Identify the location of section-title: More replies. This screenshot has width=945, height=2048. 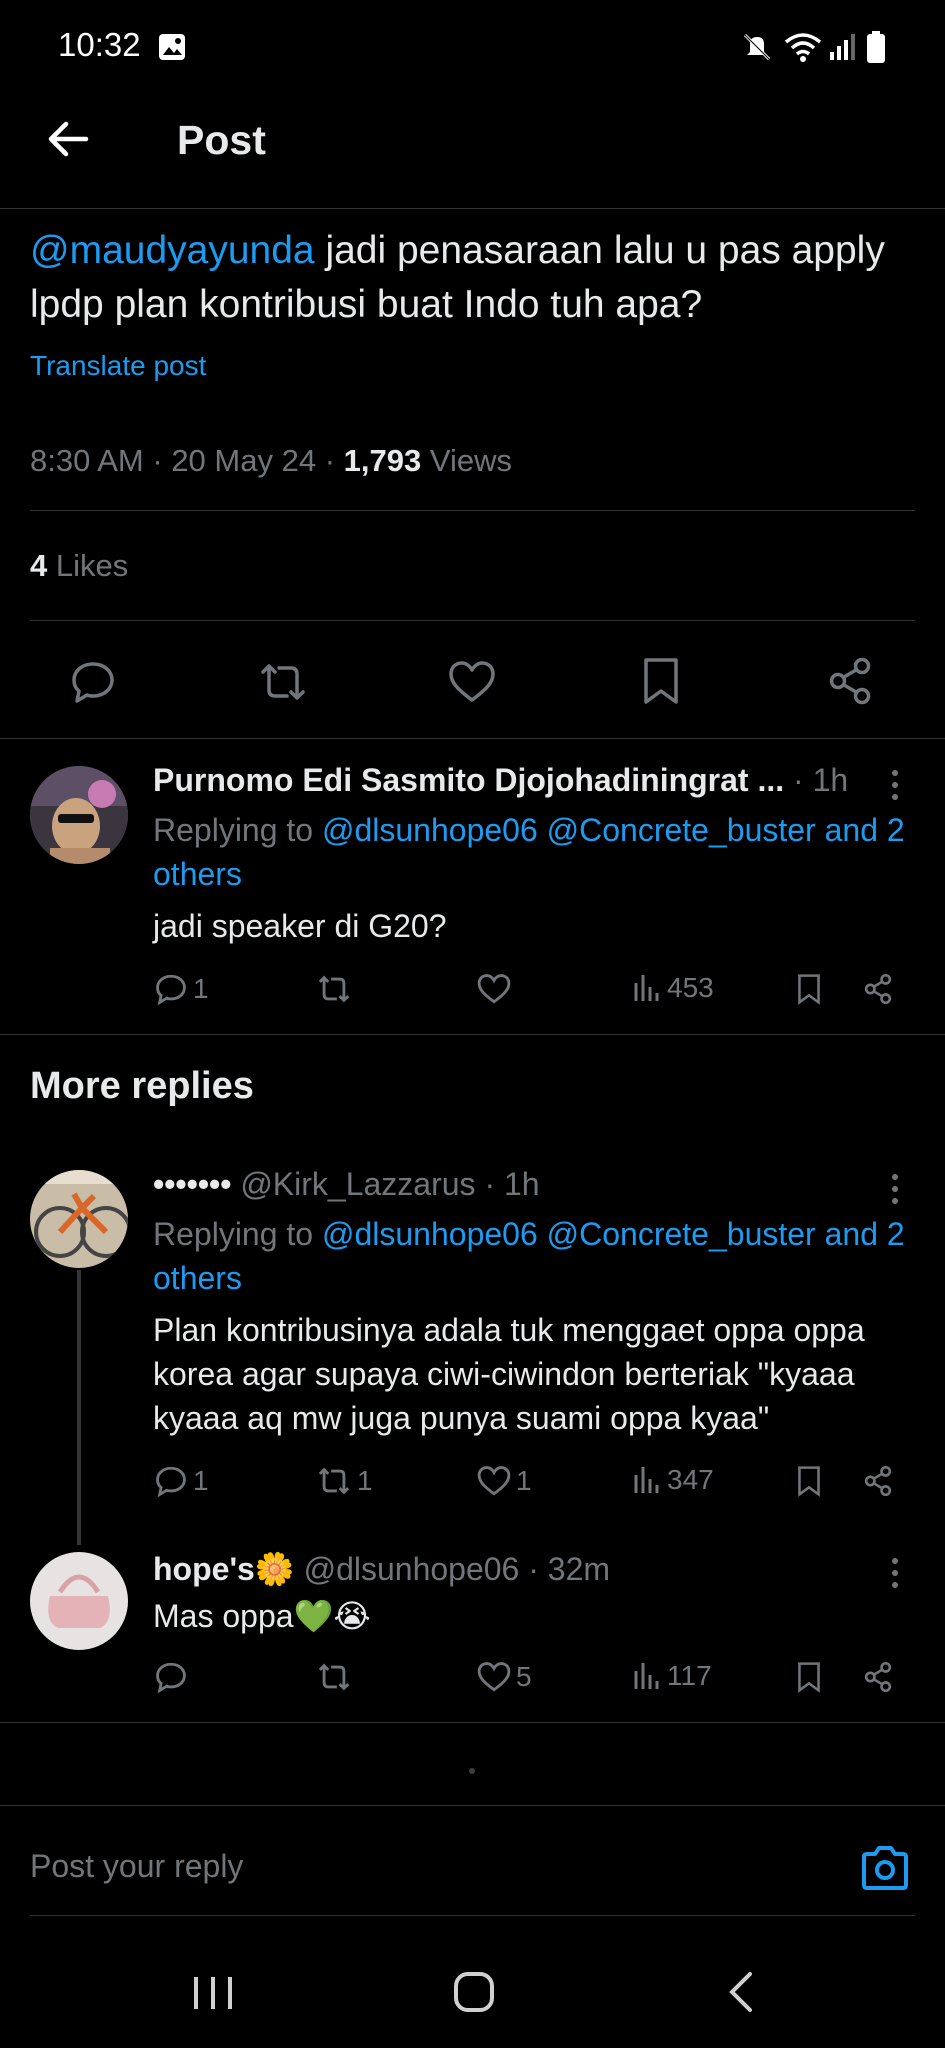
(142, 1086).